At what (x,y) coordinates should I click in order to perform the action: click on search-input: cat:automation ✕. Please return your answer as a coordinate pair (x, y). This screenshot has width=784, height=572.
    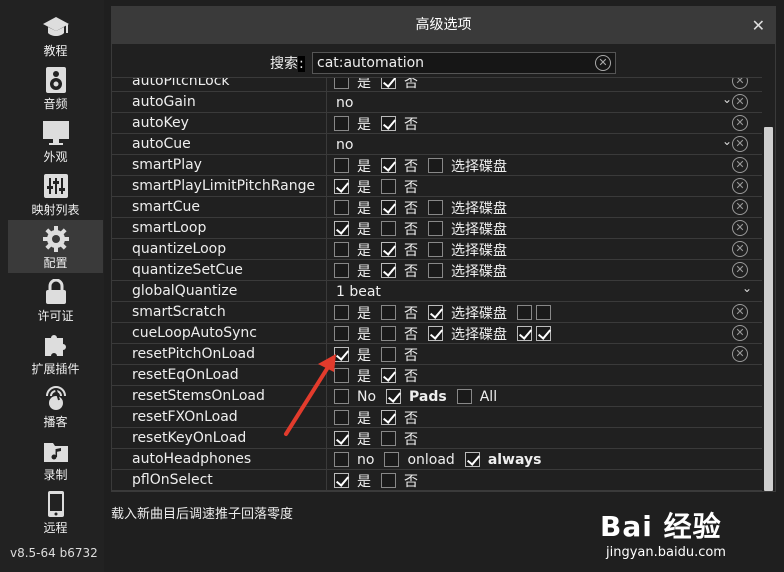
    Looking at the image, I should click on (464, 63).